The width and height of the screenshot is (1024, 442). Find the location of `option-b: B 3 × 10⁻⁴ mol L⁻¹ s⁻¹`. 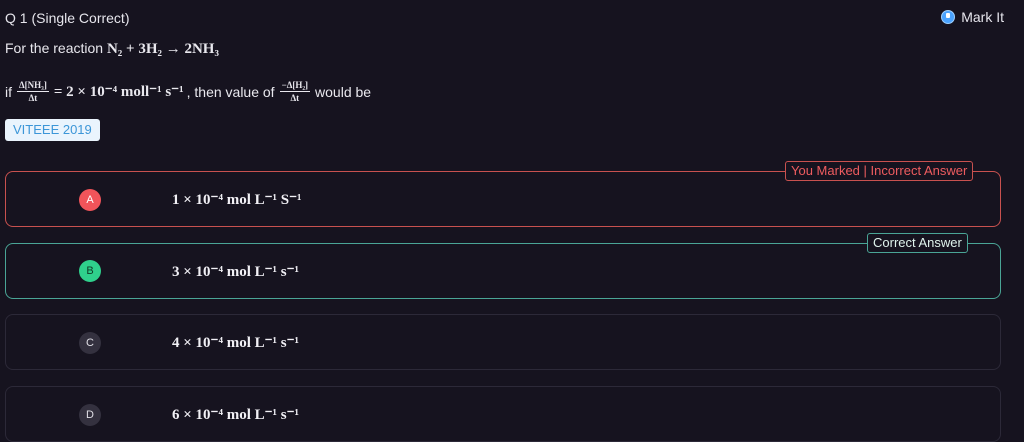

option-b: B 3 × 10⁻⁴ mol L⁻¹ s⁻¹ is located at coordinates (503, 271).